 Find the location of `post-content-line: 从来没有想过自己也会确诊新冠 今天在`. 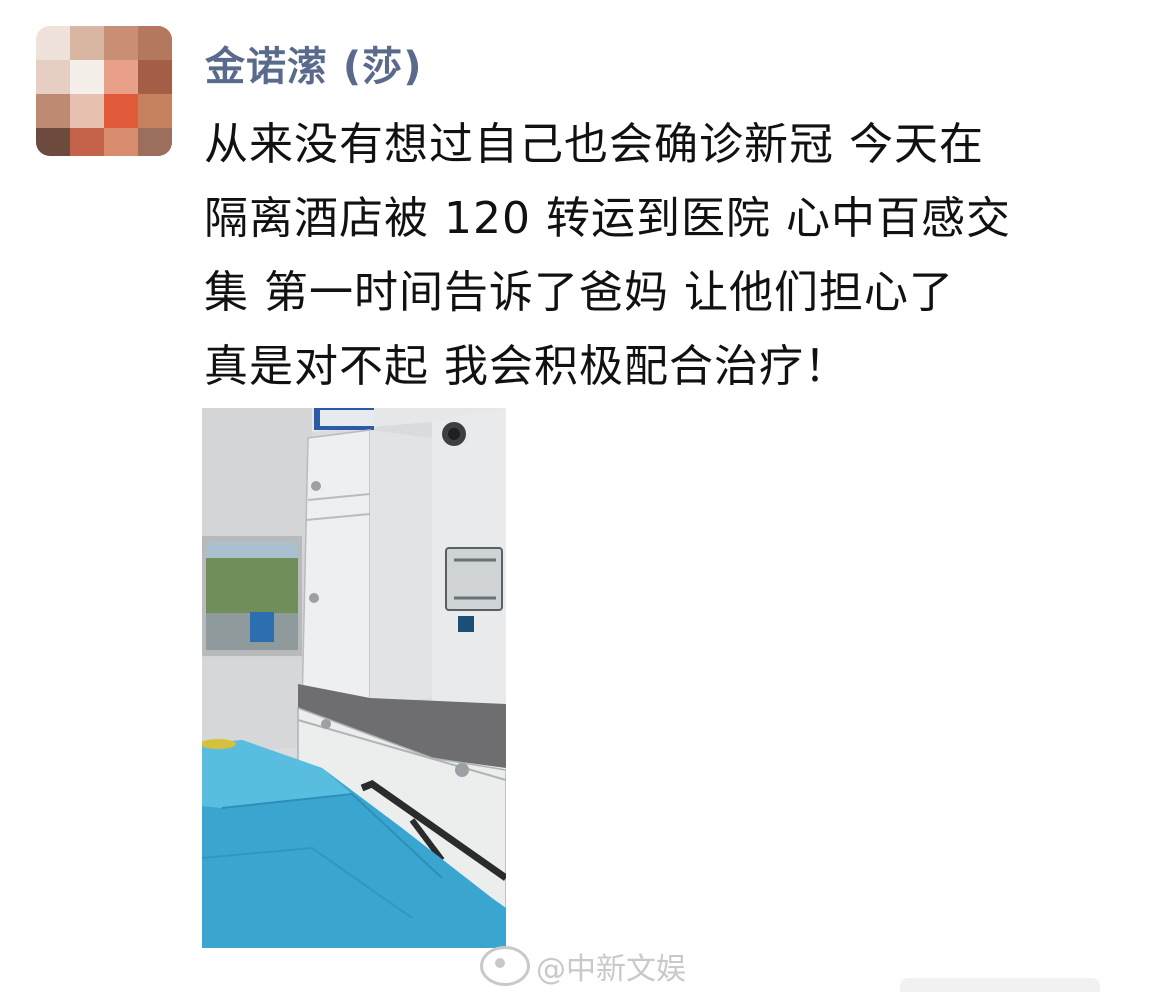

post-content-line: 从来没有想过自己也会确诊新冠 今天在 is located at coordinates (594, 144).